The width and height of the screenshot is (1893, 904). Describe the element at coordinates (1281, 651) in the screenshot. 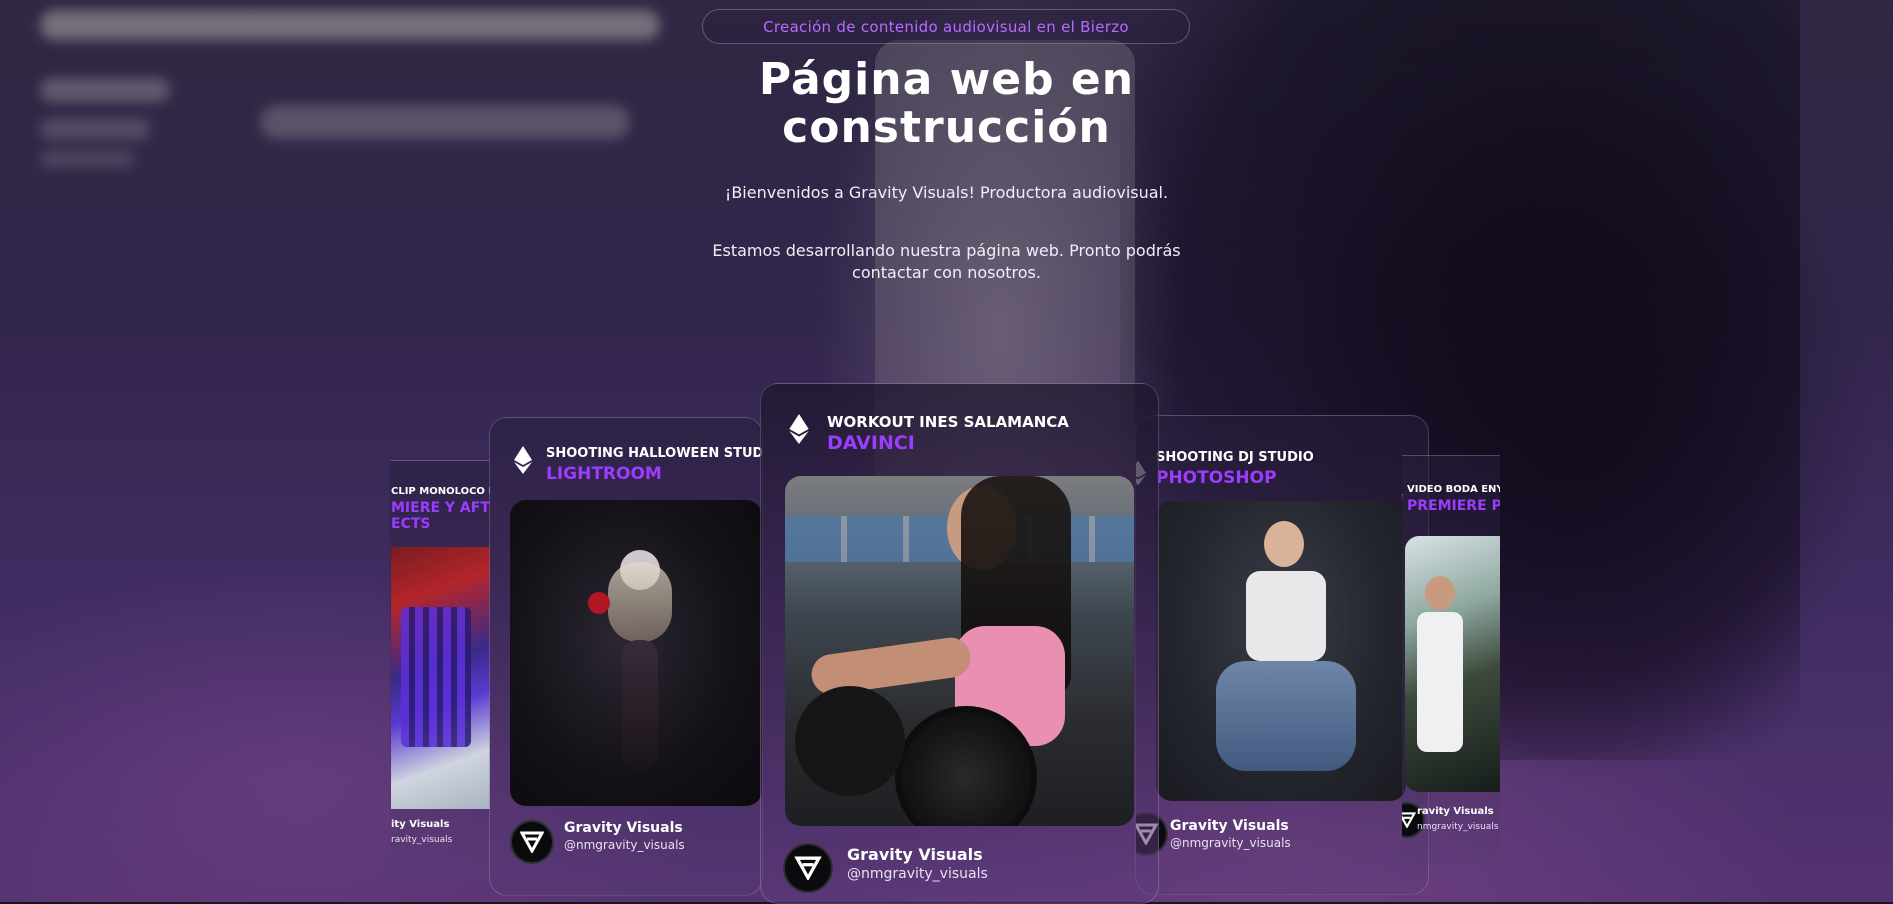

I see `dj-portrait-photo-icon` at that location.